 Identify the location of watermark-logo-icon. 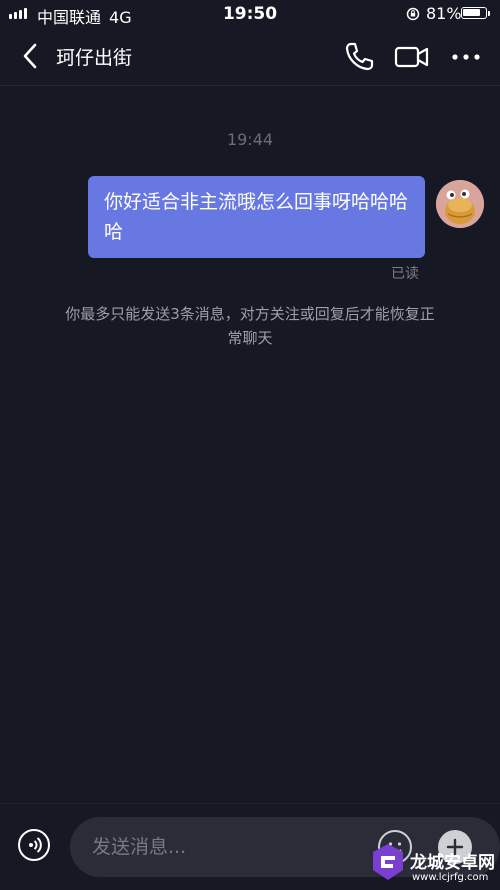
(388, 862).